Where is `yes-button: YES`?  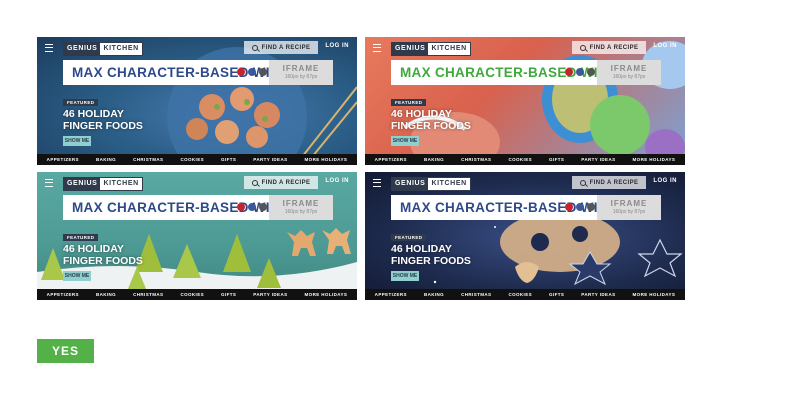
yes-button: YES is located at coordinates (65, 351).